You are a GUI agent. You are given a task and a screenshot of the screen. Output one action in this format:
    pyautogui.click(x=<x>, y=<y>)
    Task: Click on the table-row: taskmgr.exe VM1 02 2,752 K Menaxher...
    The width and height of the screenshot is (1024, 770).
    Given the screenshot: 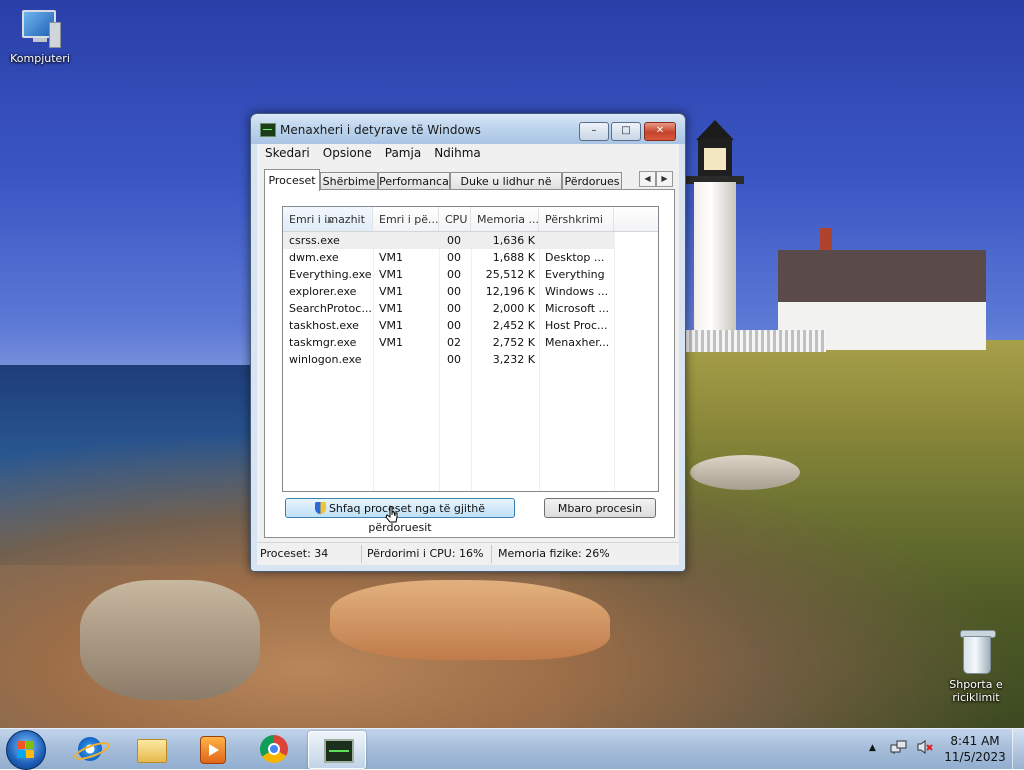 What is the action you would take?
    pyautogui.click(x=470, y=342)
    